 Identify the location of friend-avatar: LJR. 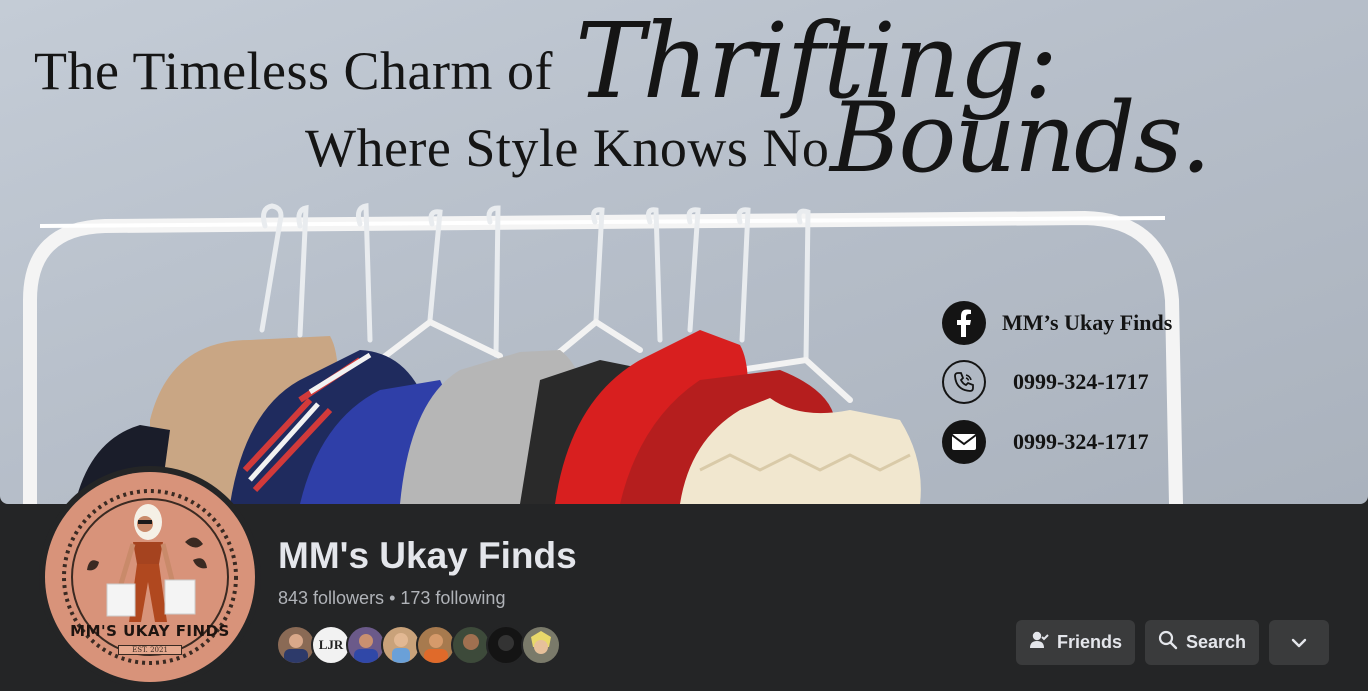
(331, 645).